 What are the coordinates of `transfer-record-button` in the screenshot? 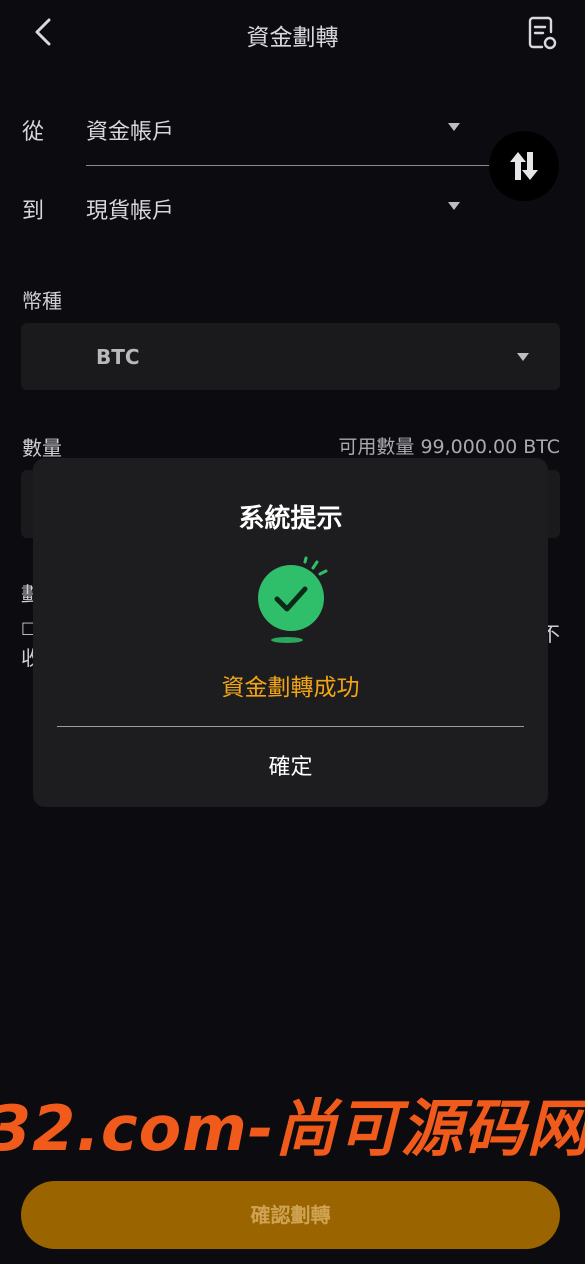 It's located at (542, 33).